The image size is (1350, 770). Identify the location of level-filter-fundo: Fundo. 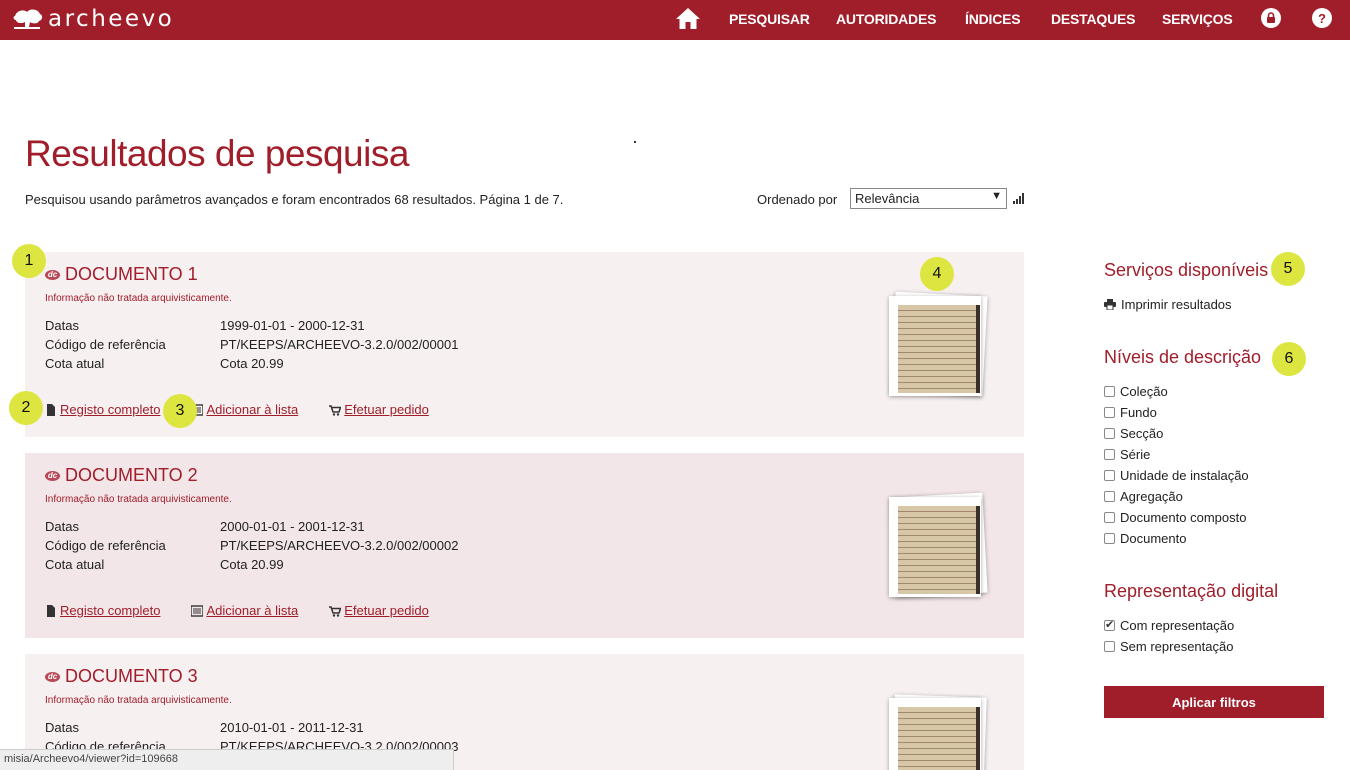
(1130, 412).